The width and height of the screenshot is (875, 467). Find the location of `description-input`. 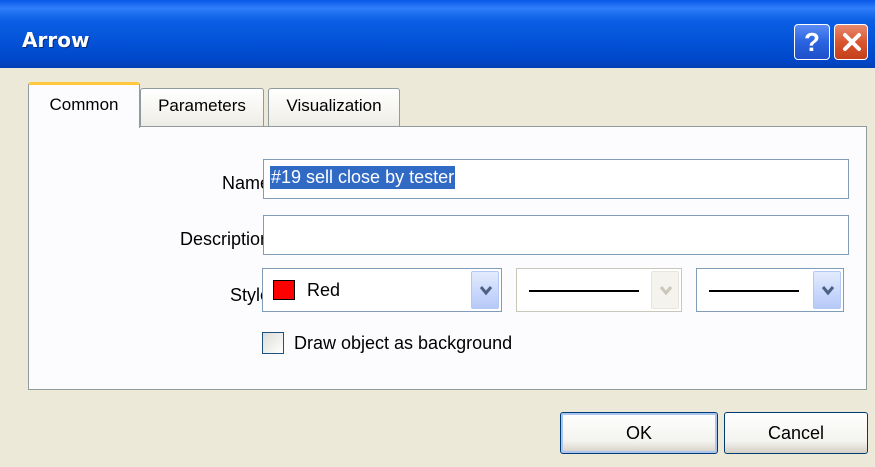

description-input is located at coordinates (556, 235).